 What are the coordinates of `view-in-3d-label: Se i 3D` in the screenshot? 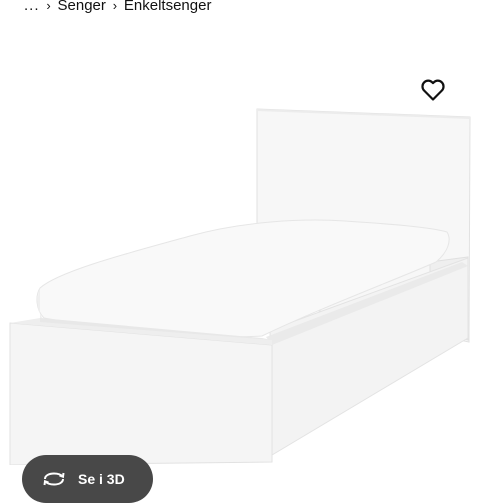 It's located at (101, 479).